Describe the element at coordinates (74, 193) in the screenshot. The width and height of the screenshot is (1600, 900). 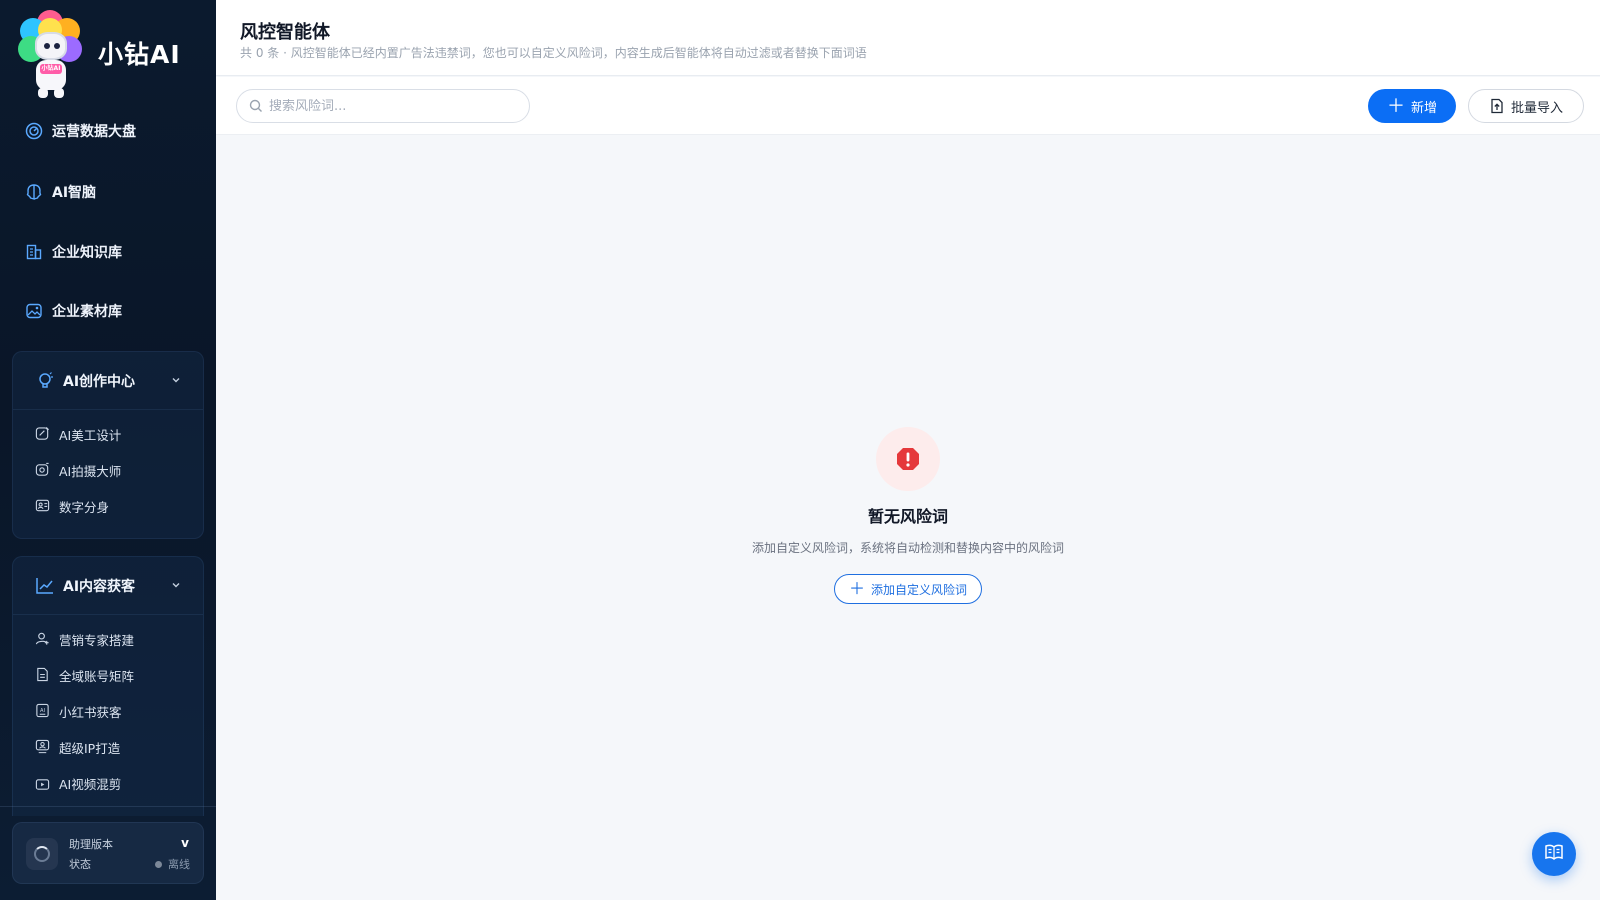
I see `sidebar-item-label: AI智脑` at that location.